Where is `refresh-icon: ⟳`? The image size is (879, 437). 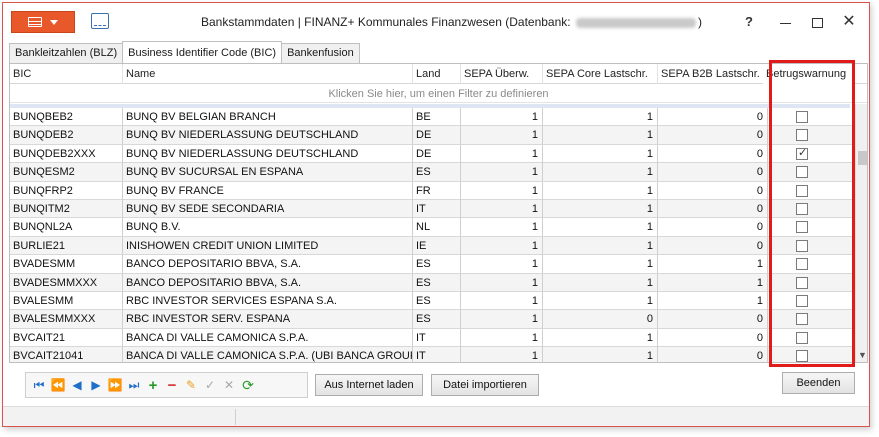
refresh-icon: ⟳ is located at coordinates (248, 385).